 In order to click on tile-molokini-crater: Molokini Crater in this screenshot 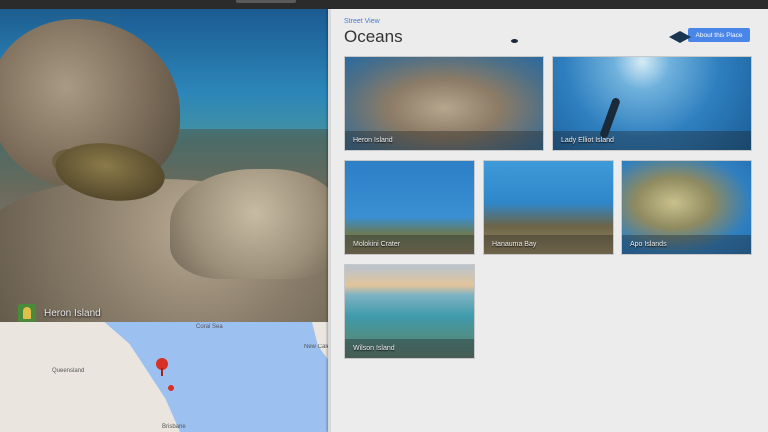, I will do `click(409, 207)`.